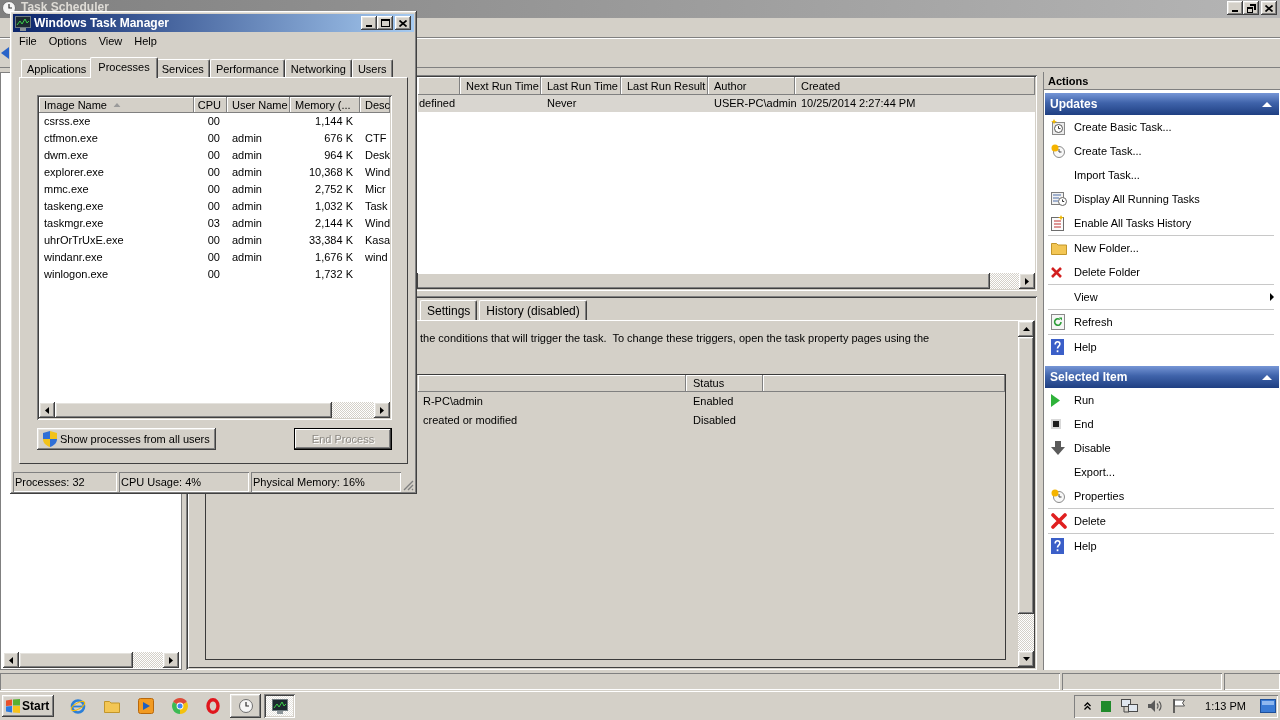 The height and width of the screenshot is (720, 1280). I want to click on table-cell-text: Micr, so click(375, 189).